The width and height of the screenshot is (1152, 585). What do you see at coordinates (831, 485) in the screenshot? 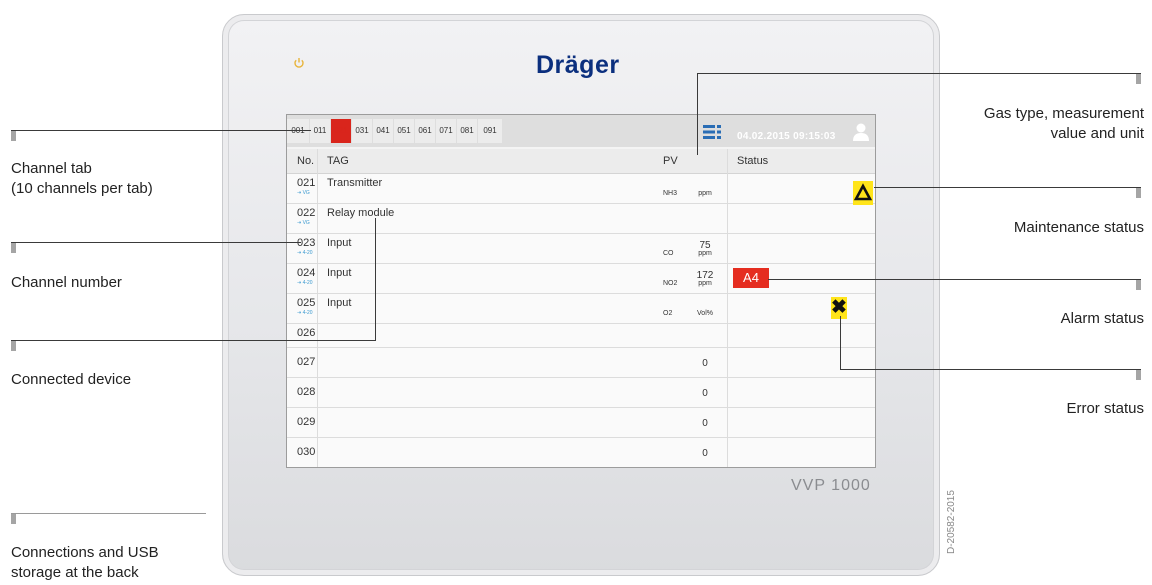
I see `model-label: VVP 1000` at bounding box center [831, 485].